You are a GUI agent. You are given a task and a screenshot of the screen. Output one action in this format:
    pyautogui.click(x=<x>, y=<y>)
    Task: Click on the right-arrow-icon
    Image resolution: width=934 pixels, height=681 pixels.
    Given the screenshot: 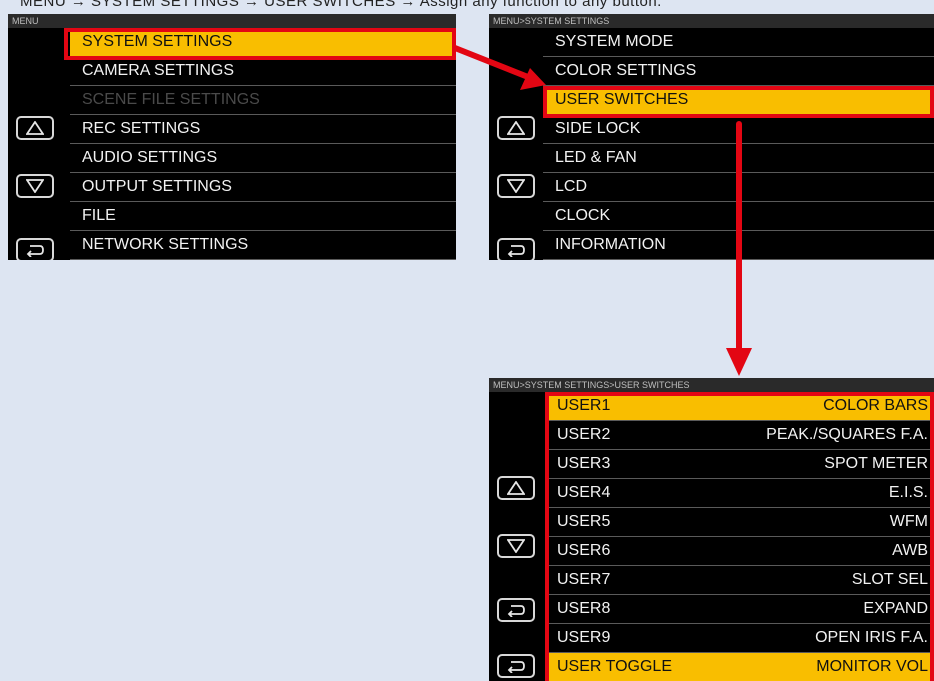 What is the action you would take?
    pyautogui.click(x=499, y=67)
    